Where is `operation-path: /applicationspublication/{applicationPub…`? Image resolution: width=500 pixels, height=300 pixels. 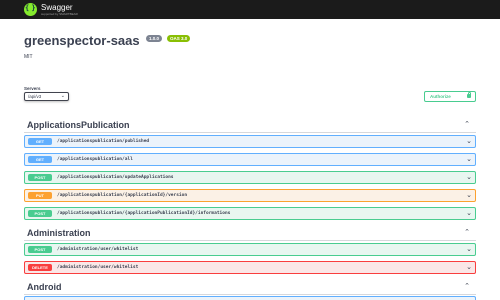
operation-path: /applicationspublication/{applicationPub… is located at coordinates (144, 213).